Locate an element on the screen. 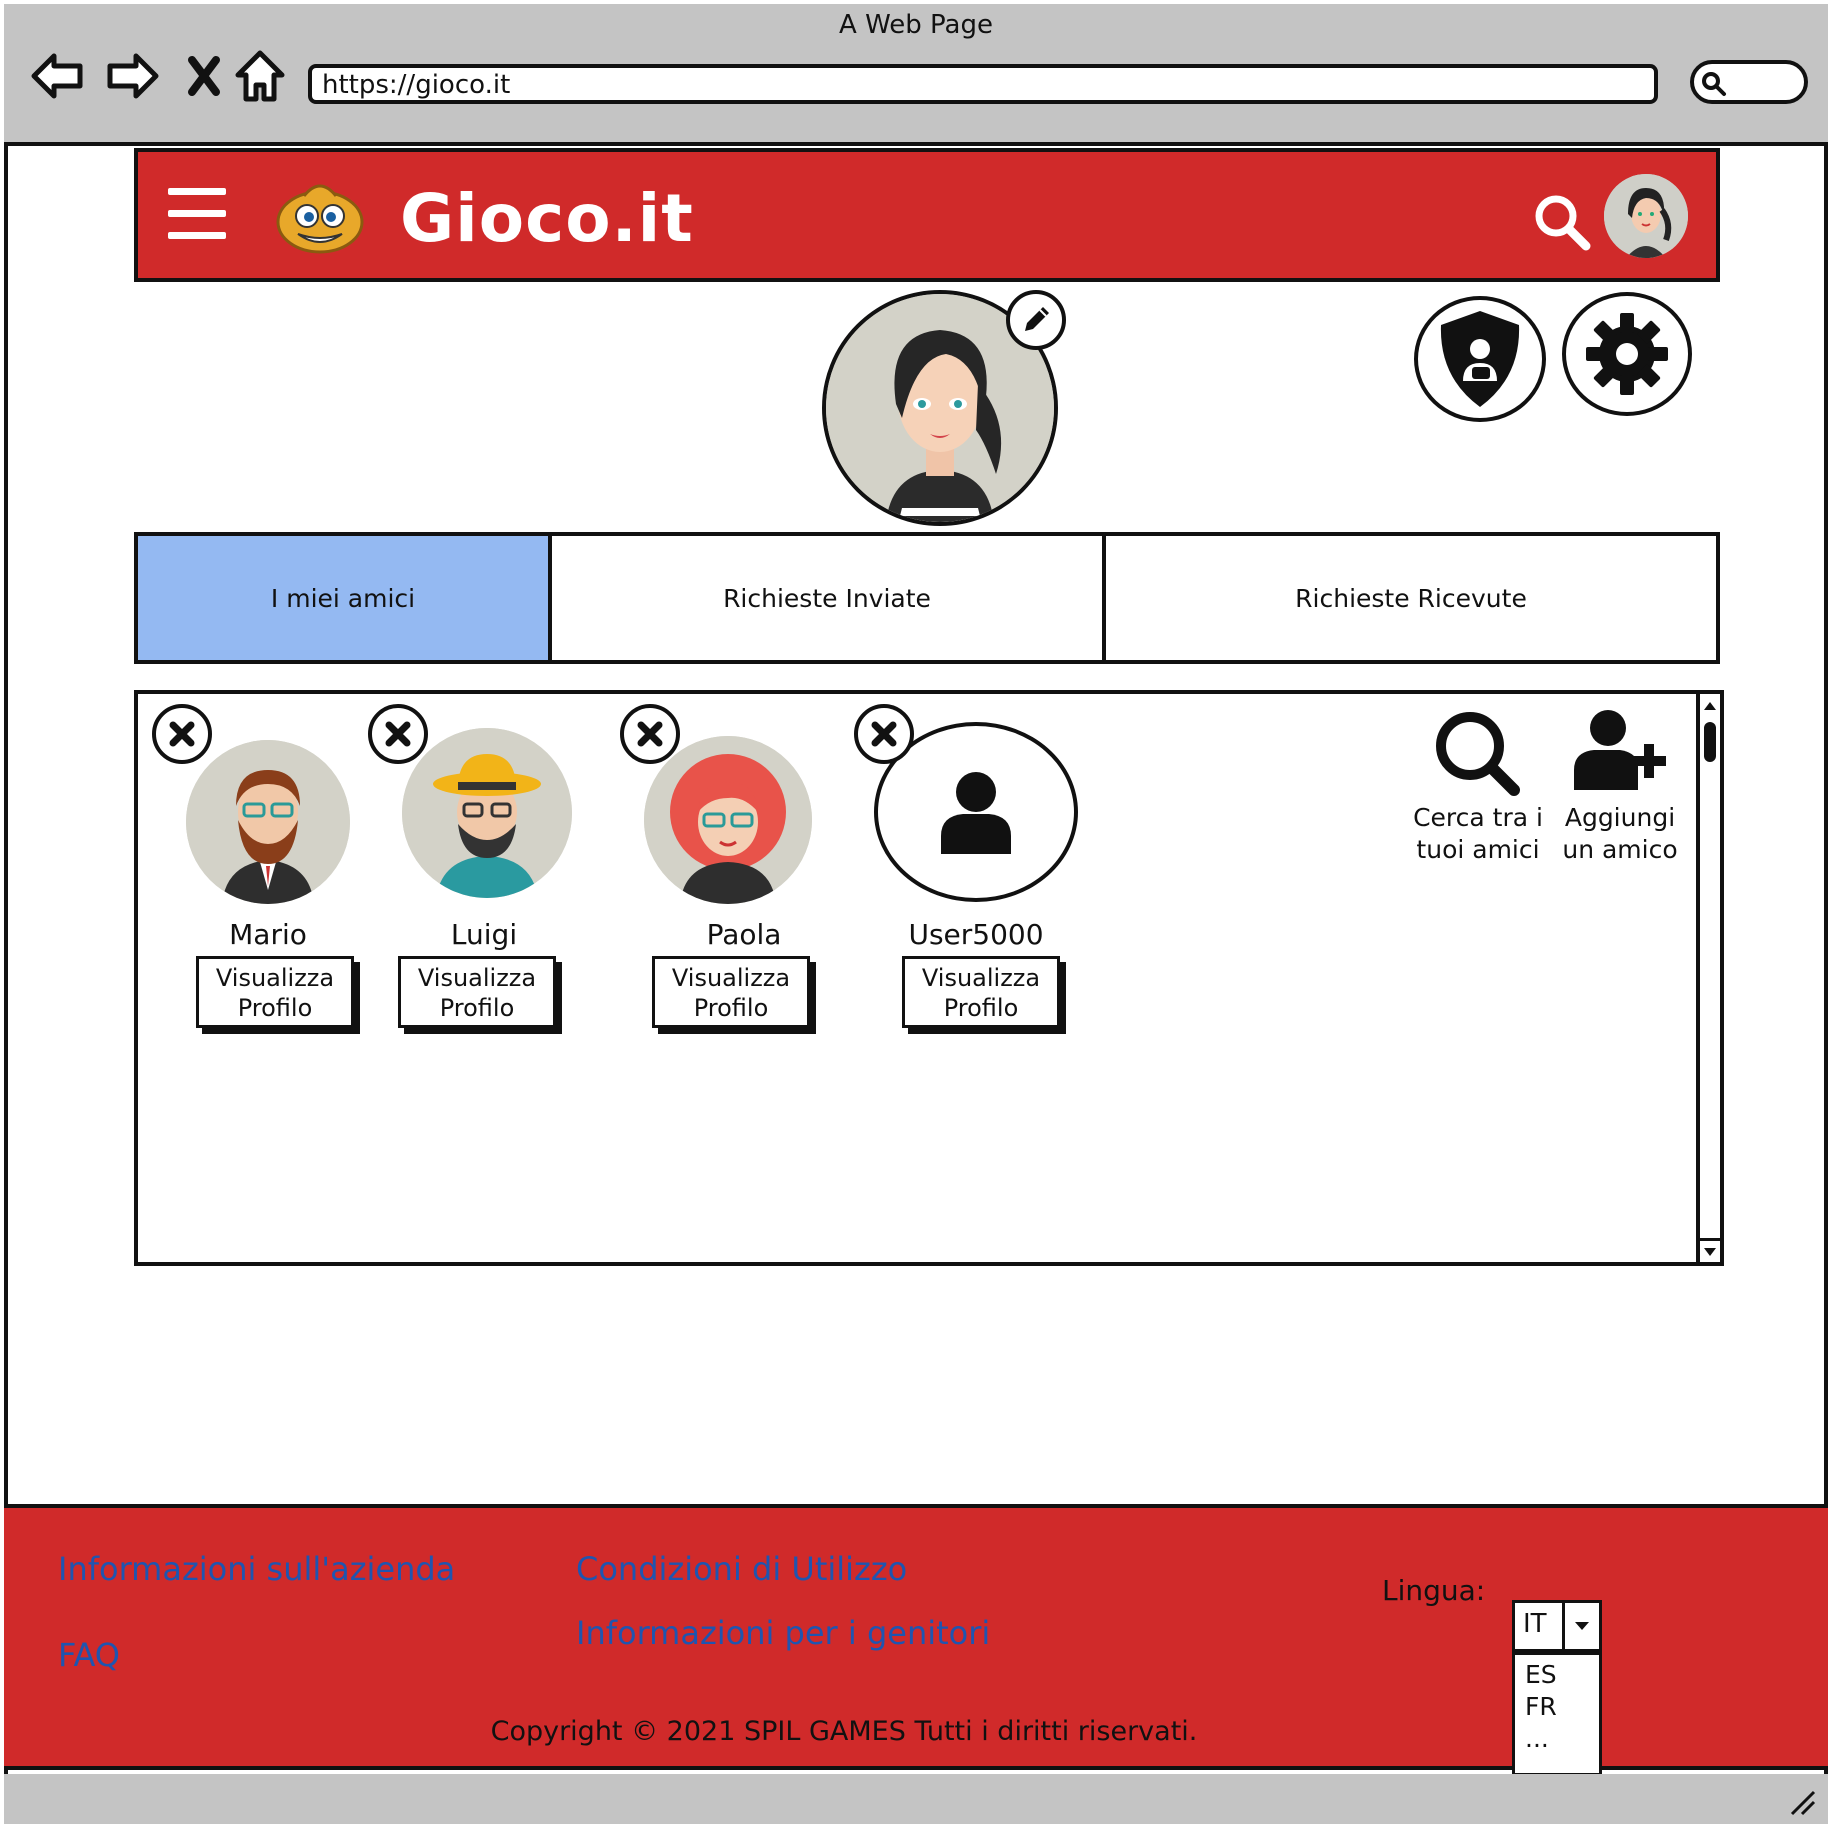 This screenshot has width=1832, height=1828. add-friend-action: Aggiungi un amico is located at coordinates (1620, 786).